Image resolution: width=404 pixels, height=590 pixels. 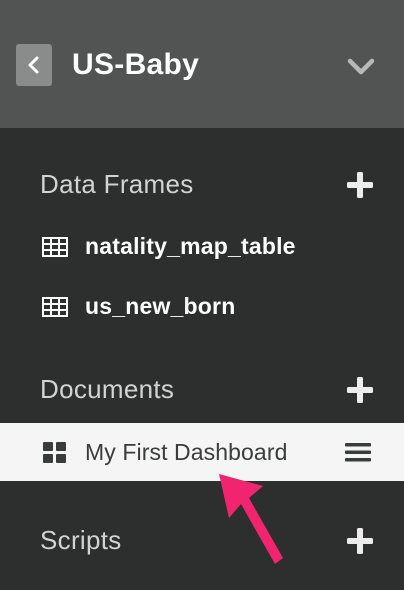 I want to click on data-frame-item-us-new-born: us_new_born, so click(x=202, y=306).